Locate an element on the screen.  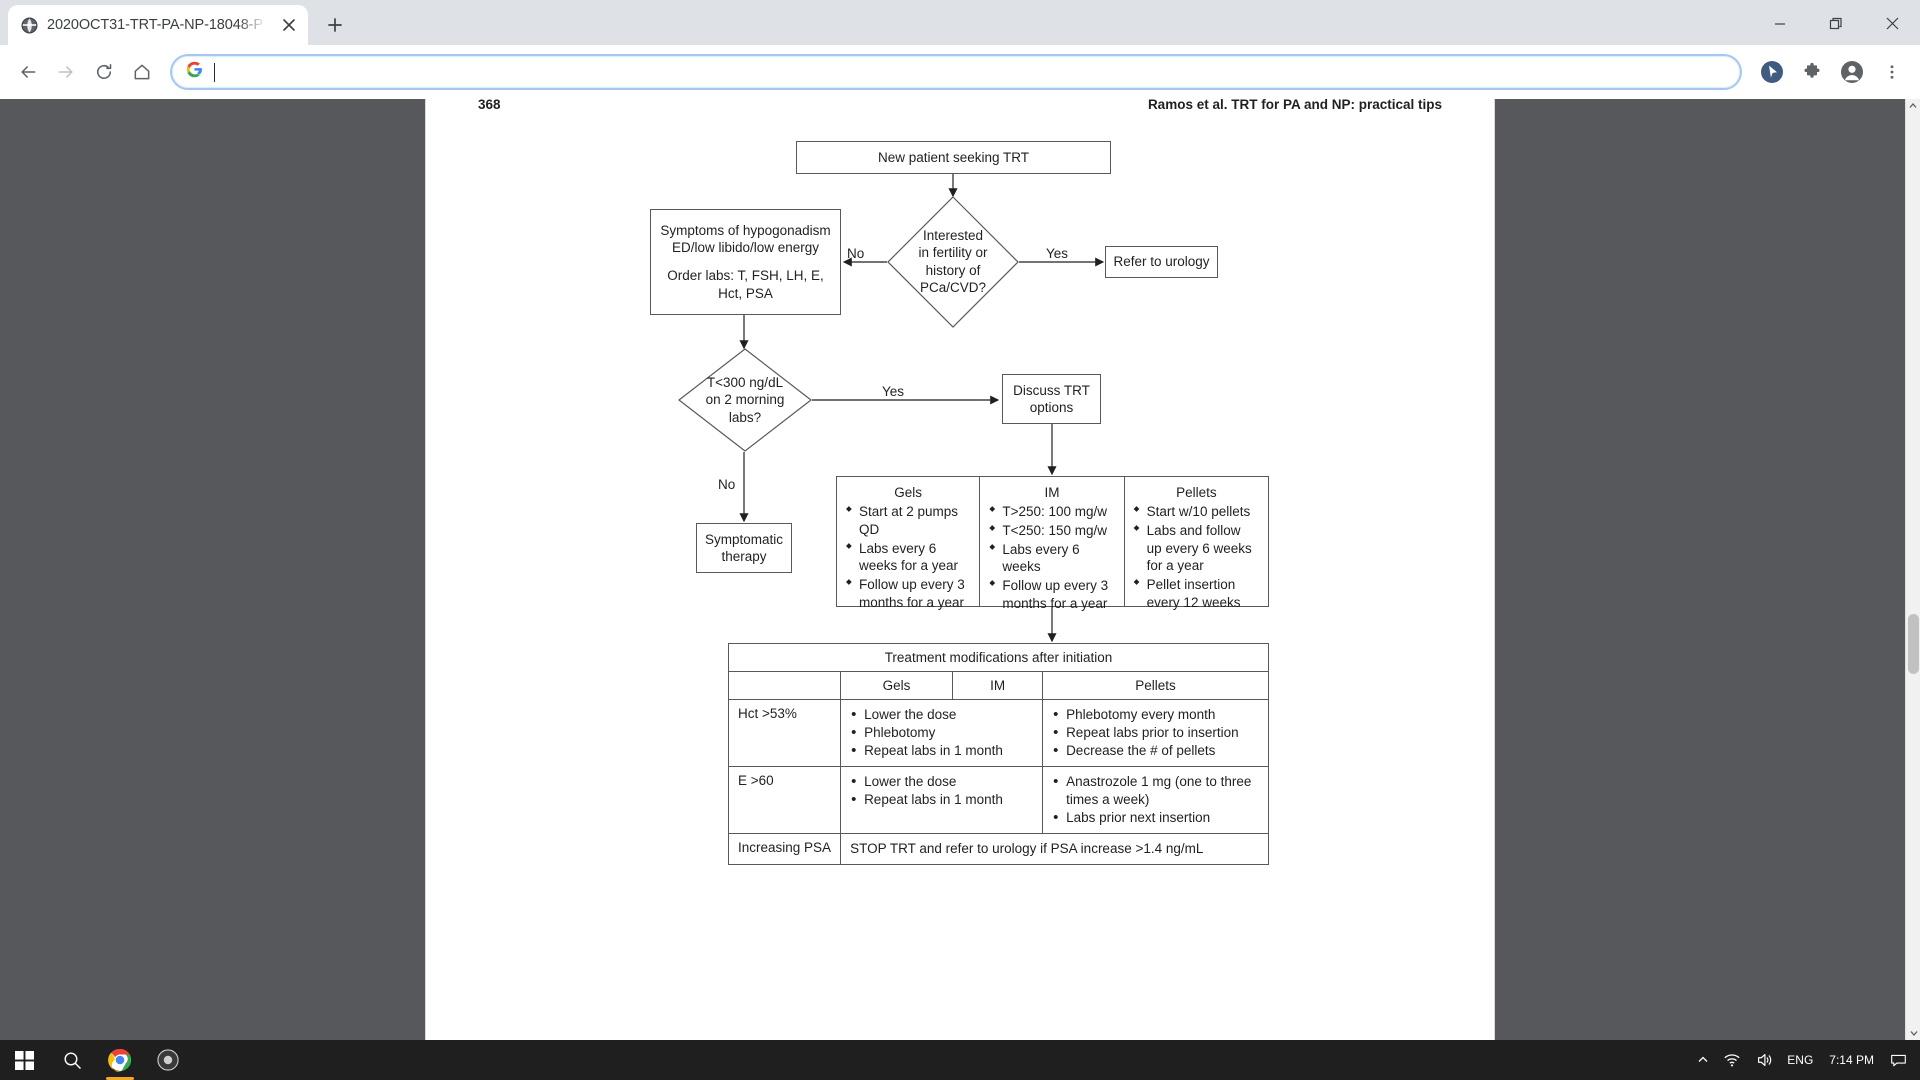
option-item: Start w/10 pellets is located at coordinates (1196, 512).